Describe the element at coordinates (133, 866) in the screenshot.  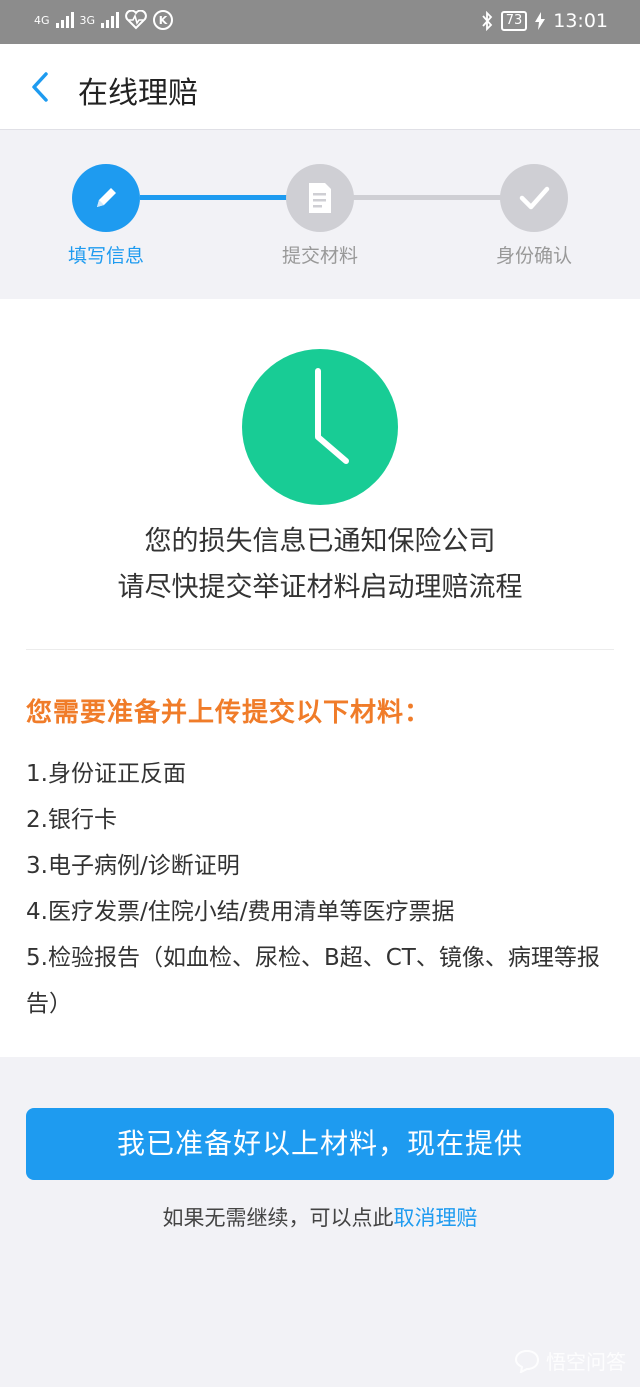
I see `list-item: 3.电子病例/诊断证明` at that location.